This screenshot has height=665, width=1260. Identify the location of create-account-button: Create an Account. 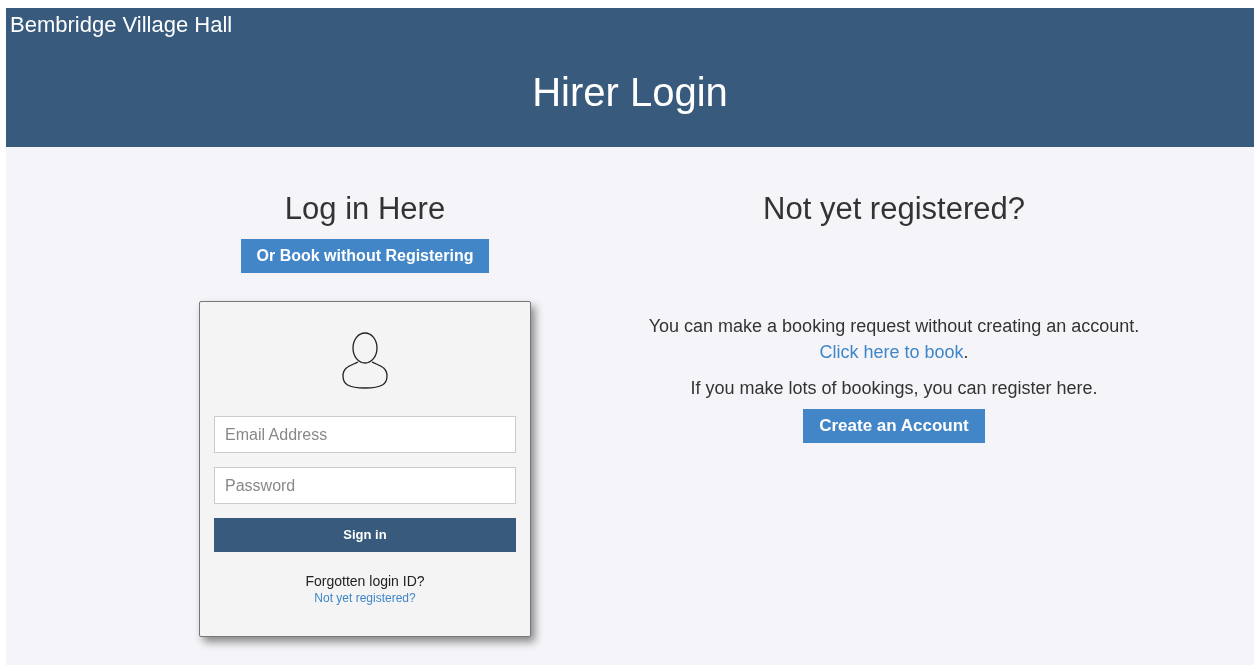
(894, 426).